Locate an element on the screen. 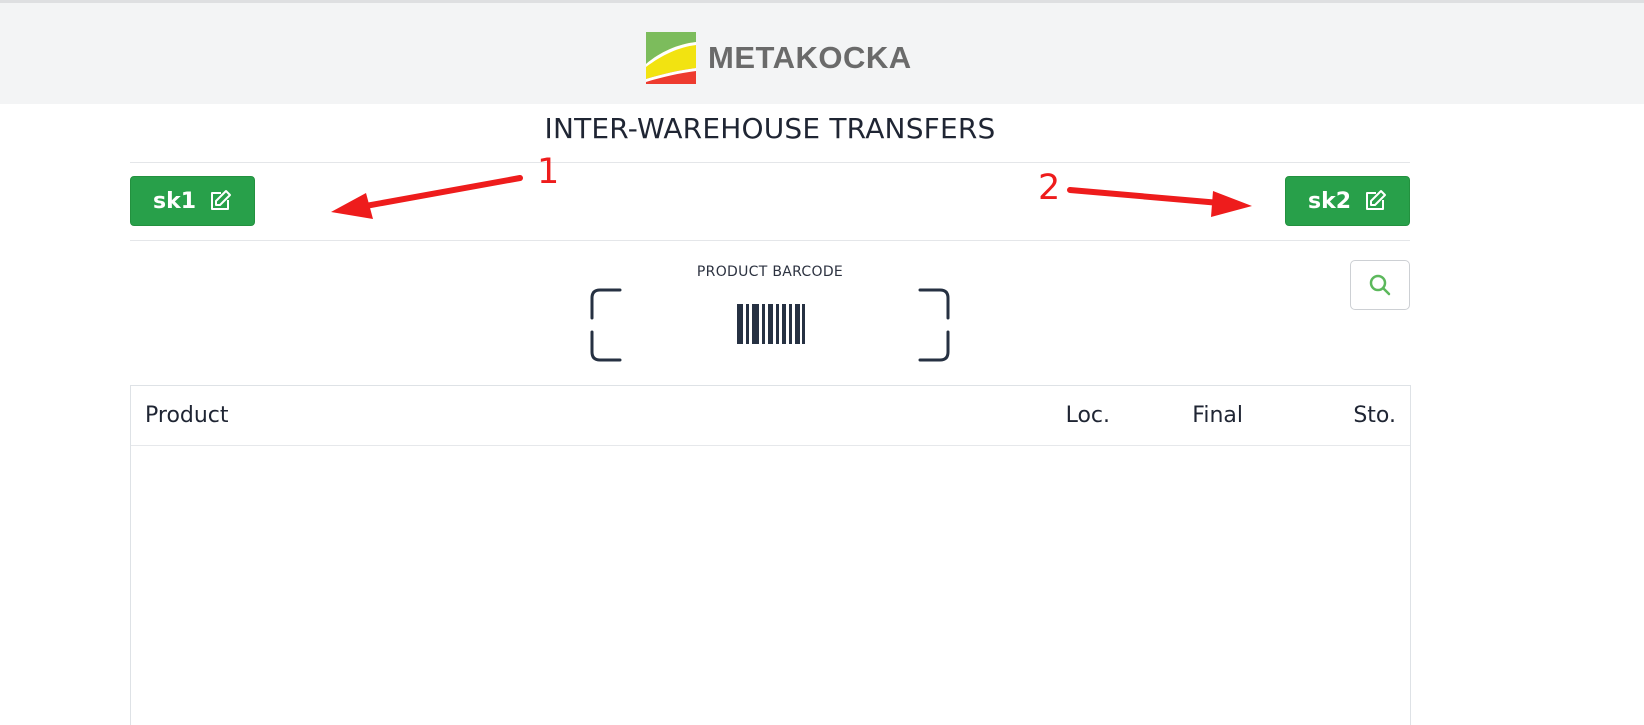  destination-warehouse-label: sk2 is located at coordinates (1329, 201).